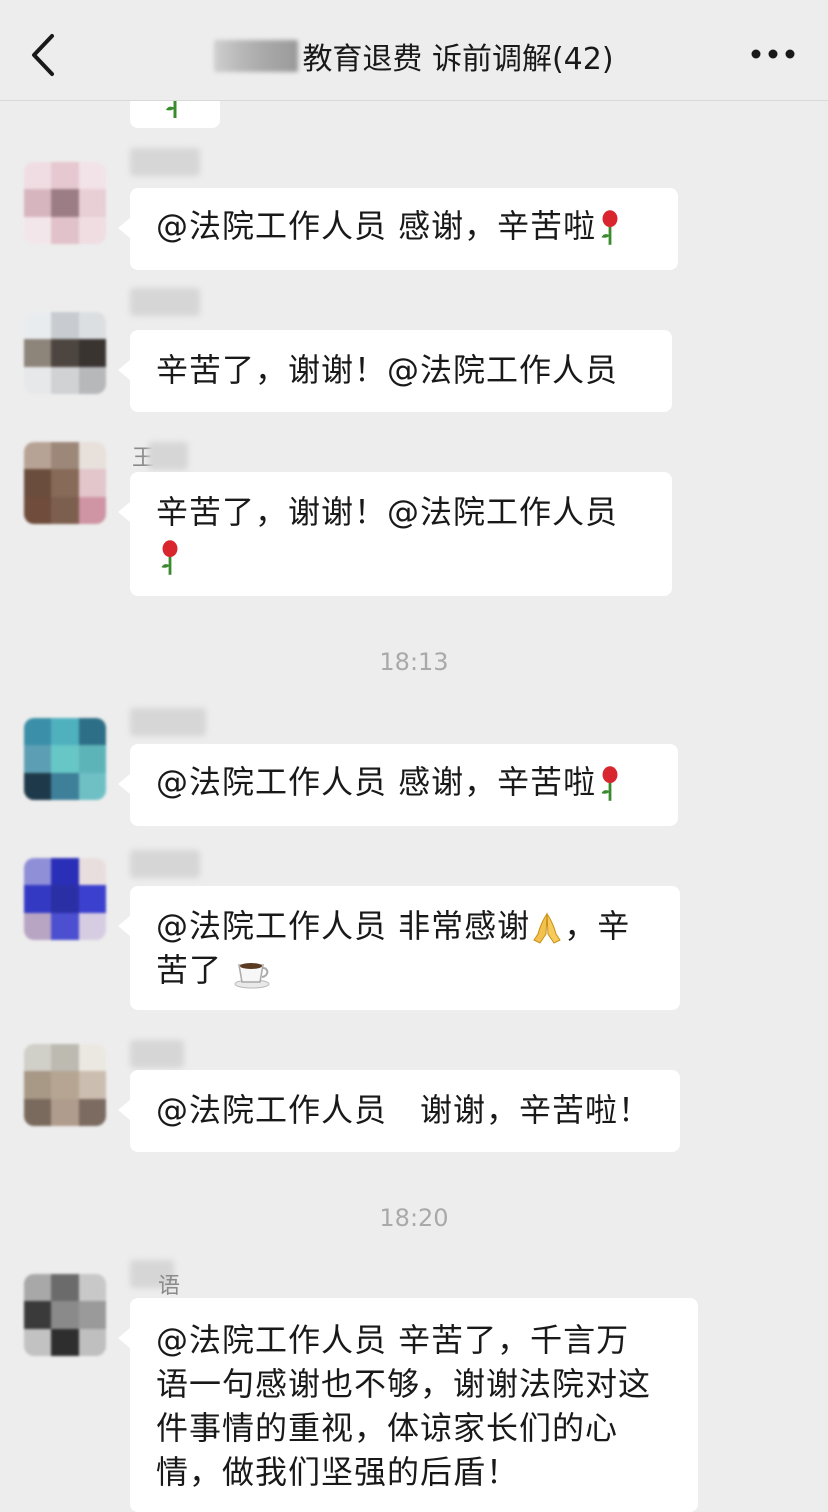 The width and height of the screenshot is (828, 1512). I want to click on message-bubble, so click(175, 114).